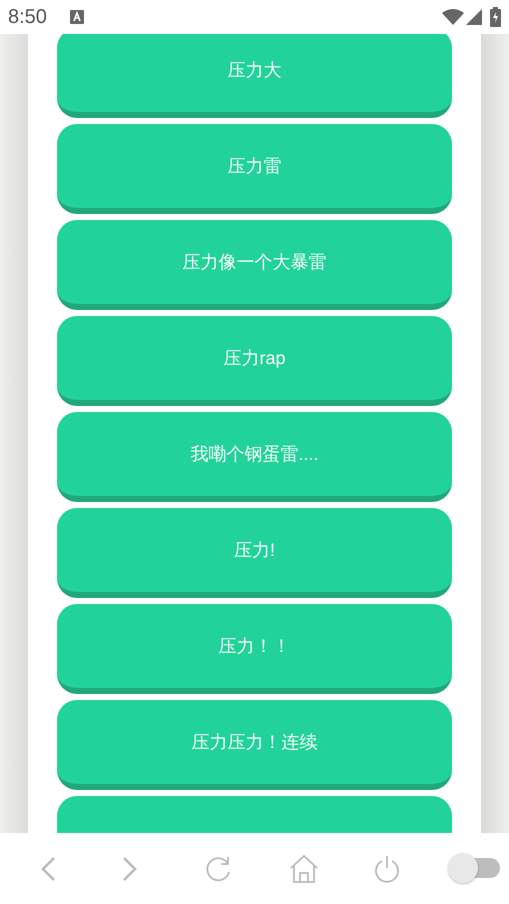 The height and width of the screenshot is (904, 509). What do you see at coordinates (254, 745) in the screenshot?
I see `phrase-button: 压力压力！连续` at bounding box center [254, 745].